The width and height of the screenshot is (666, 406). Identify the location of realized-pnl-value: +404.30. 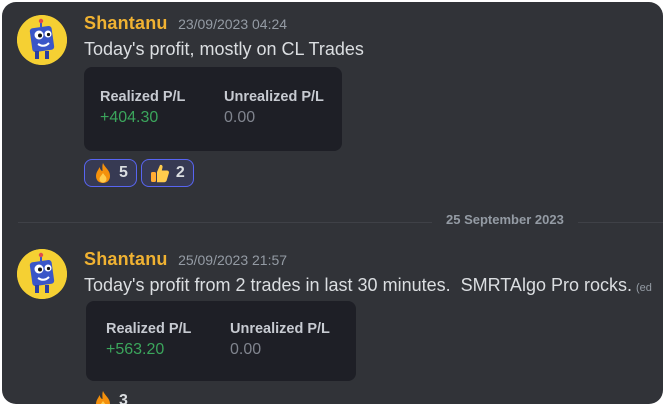
(129, 117).